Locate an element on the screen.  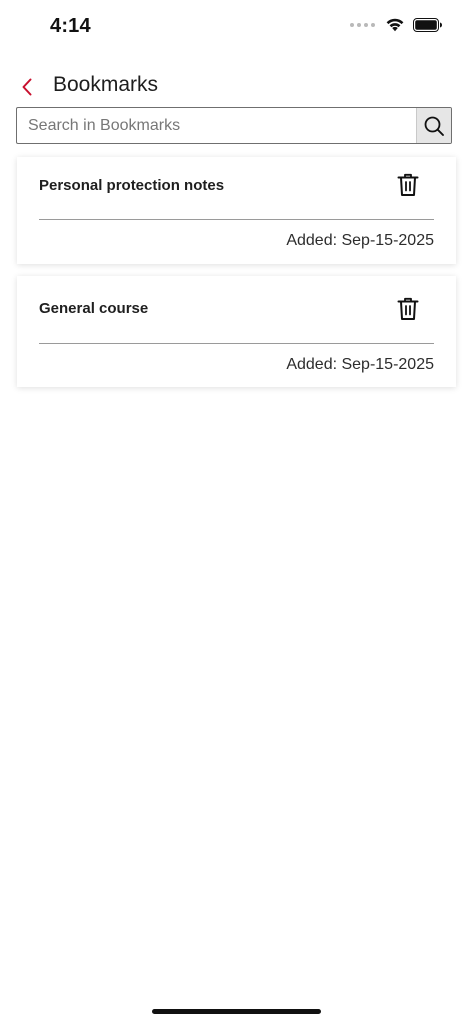
back-button is located at coordinates (27, 87).